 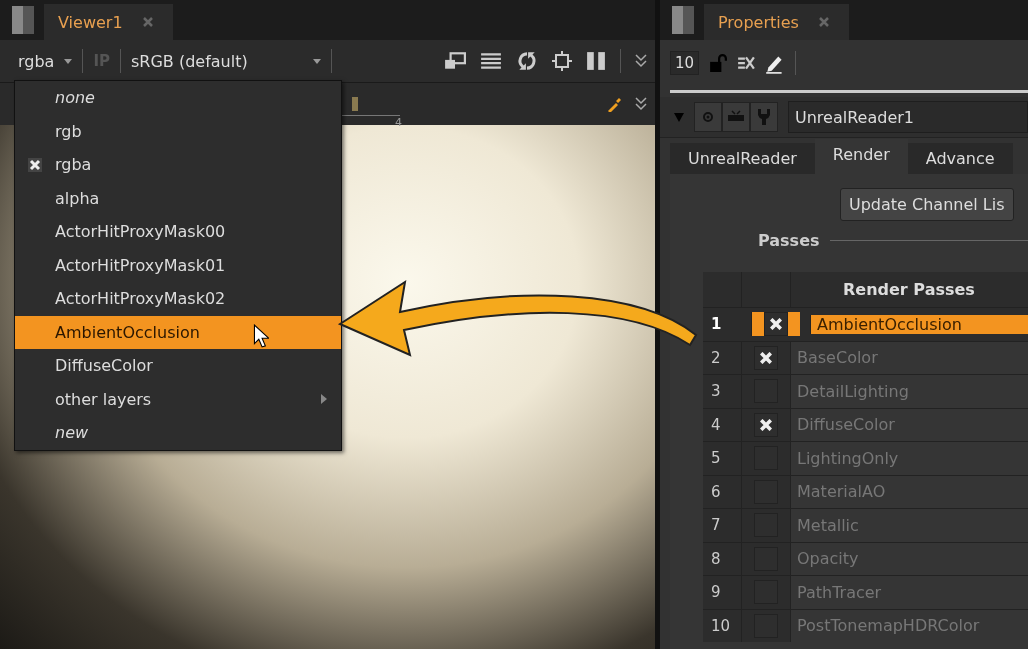 I want to click on table-row: 3 DetailLighting, so click(x=865, y=391).